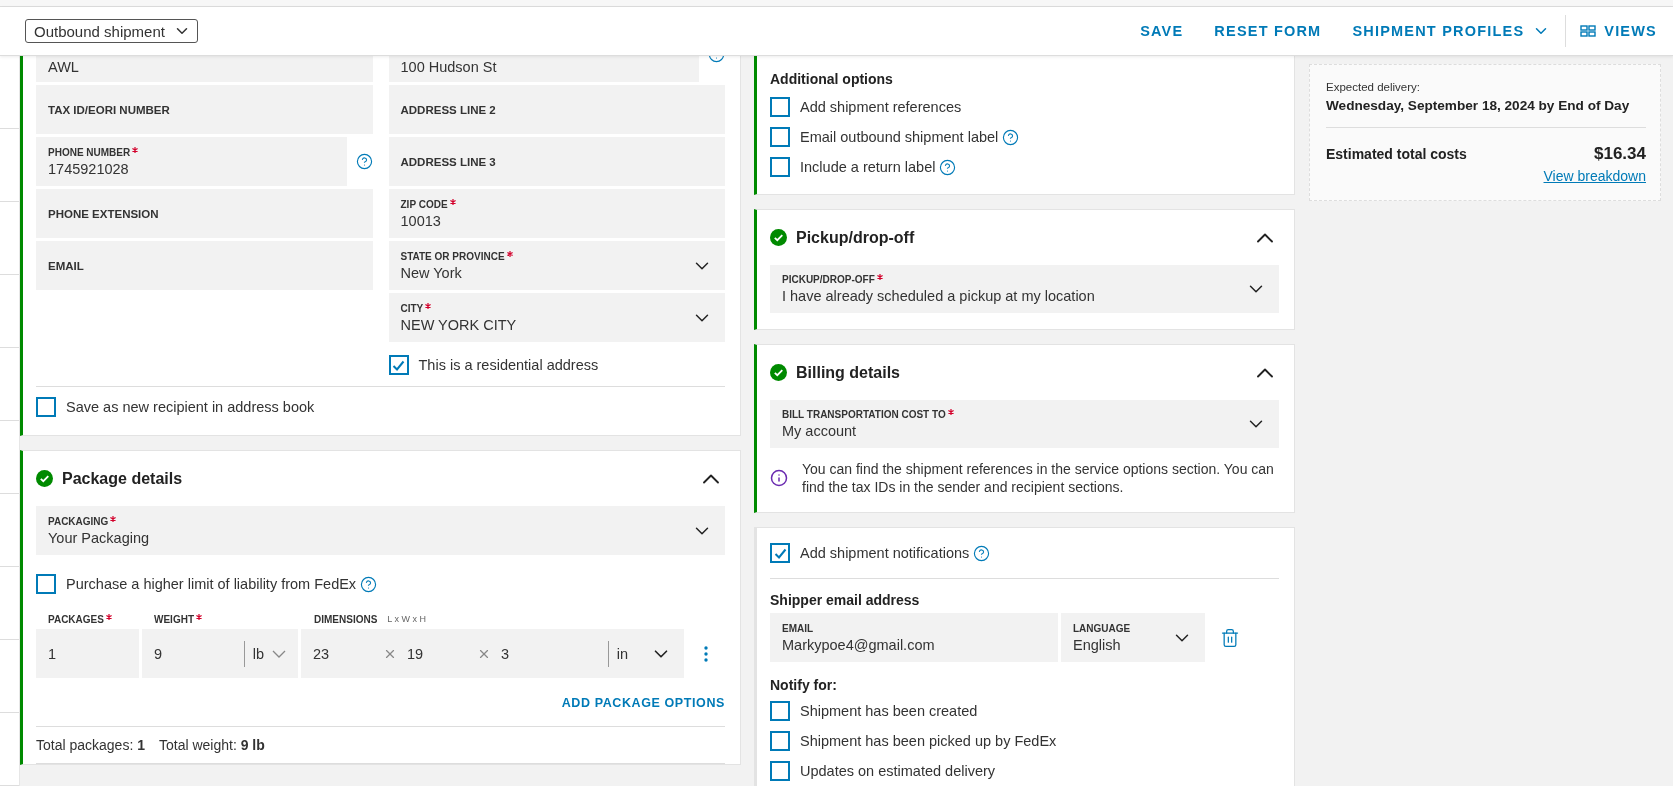 Image resolution: width=1673 pixels, height=786 pixels. I want to click on checkbox-label: Add shipment notifications, so click(885, 553).